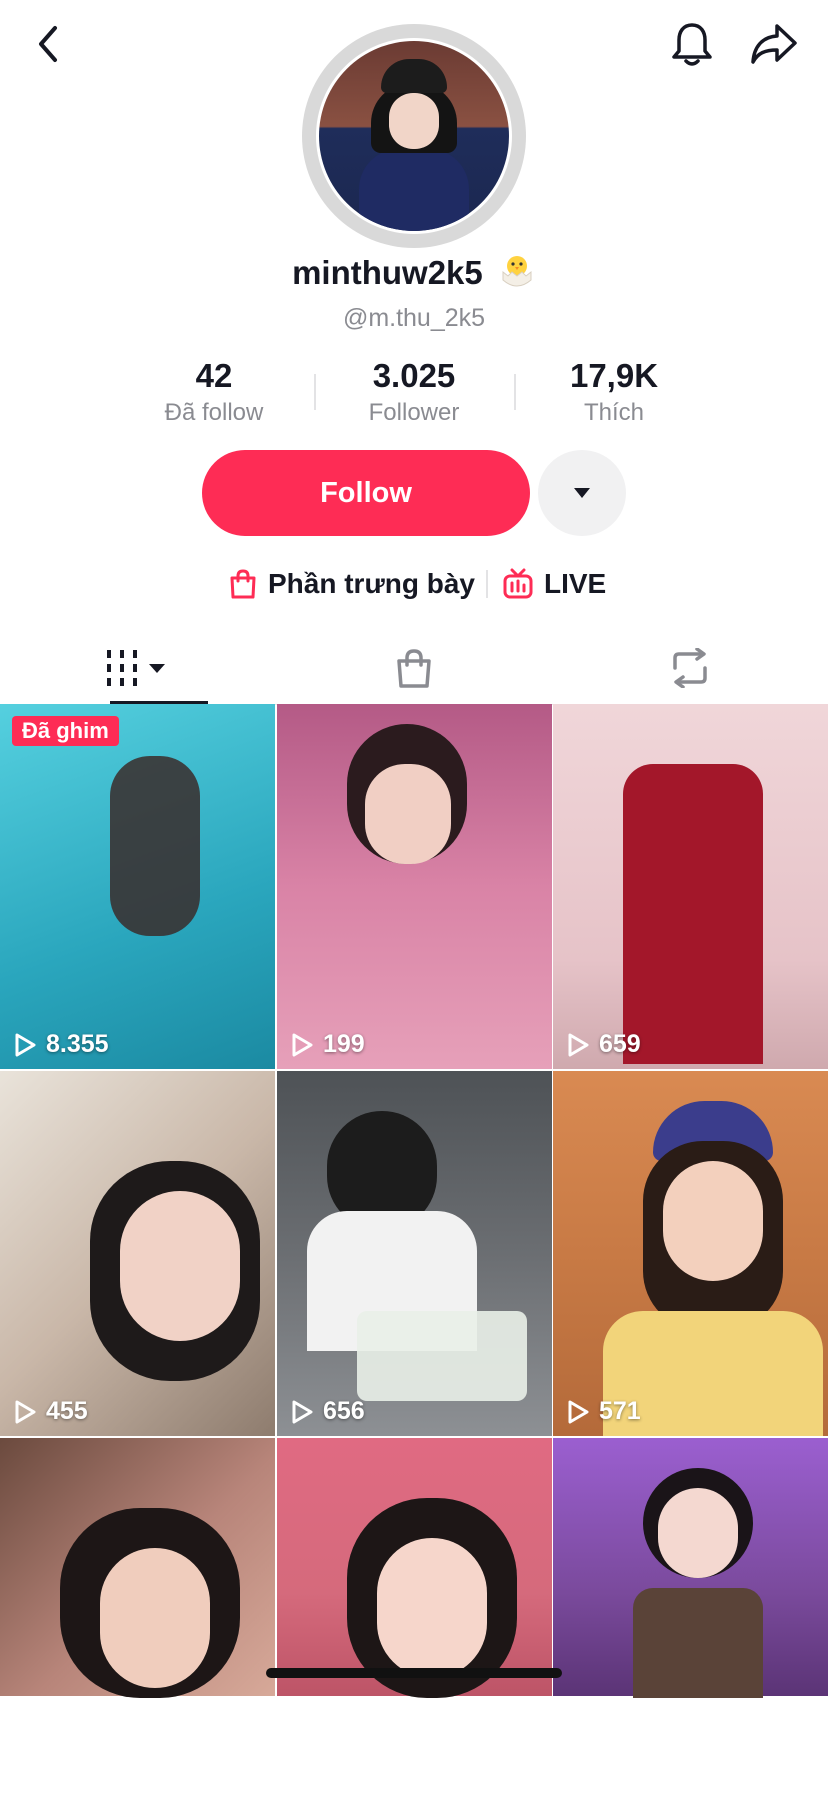  Describe the element at coordinates (344, 1044) in the screenshot. I see `view-count-text: 199` at that location.